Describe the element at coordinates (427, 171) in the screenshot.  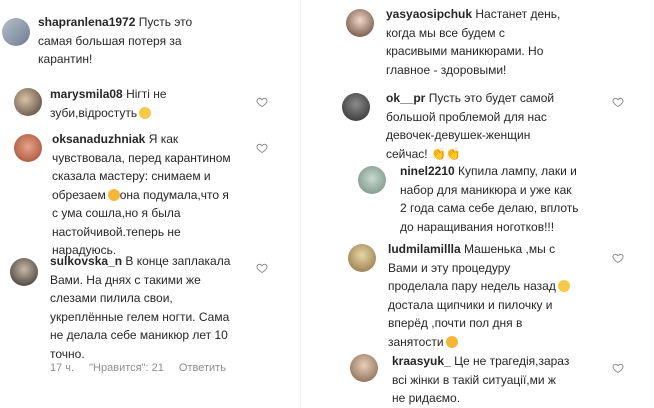
I see `comment-username: ninel2210` at that location.